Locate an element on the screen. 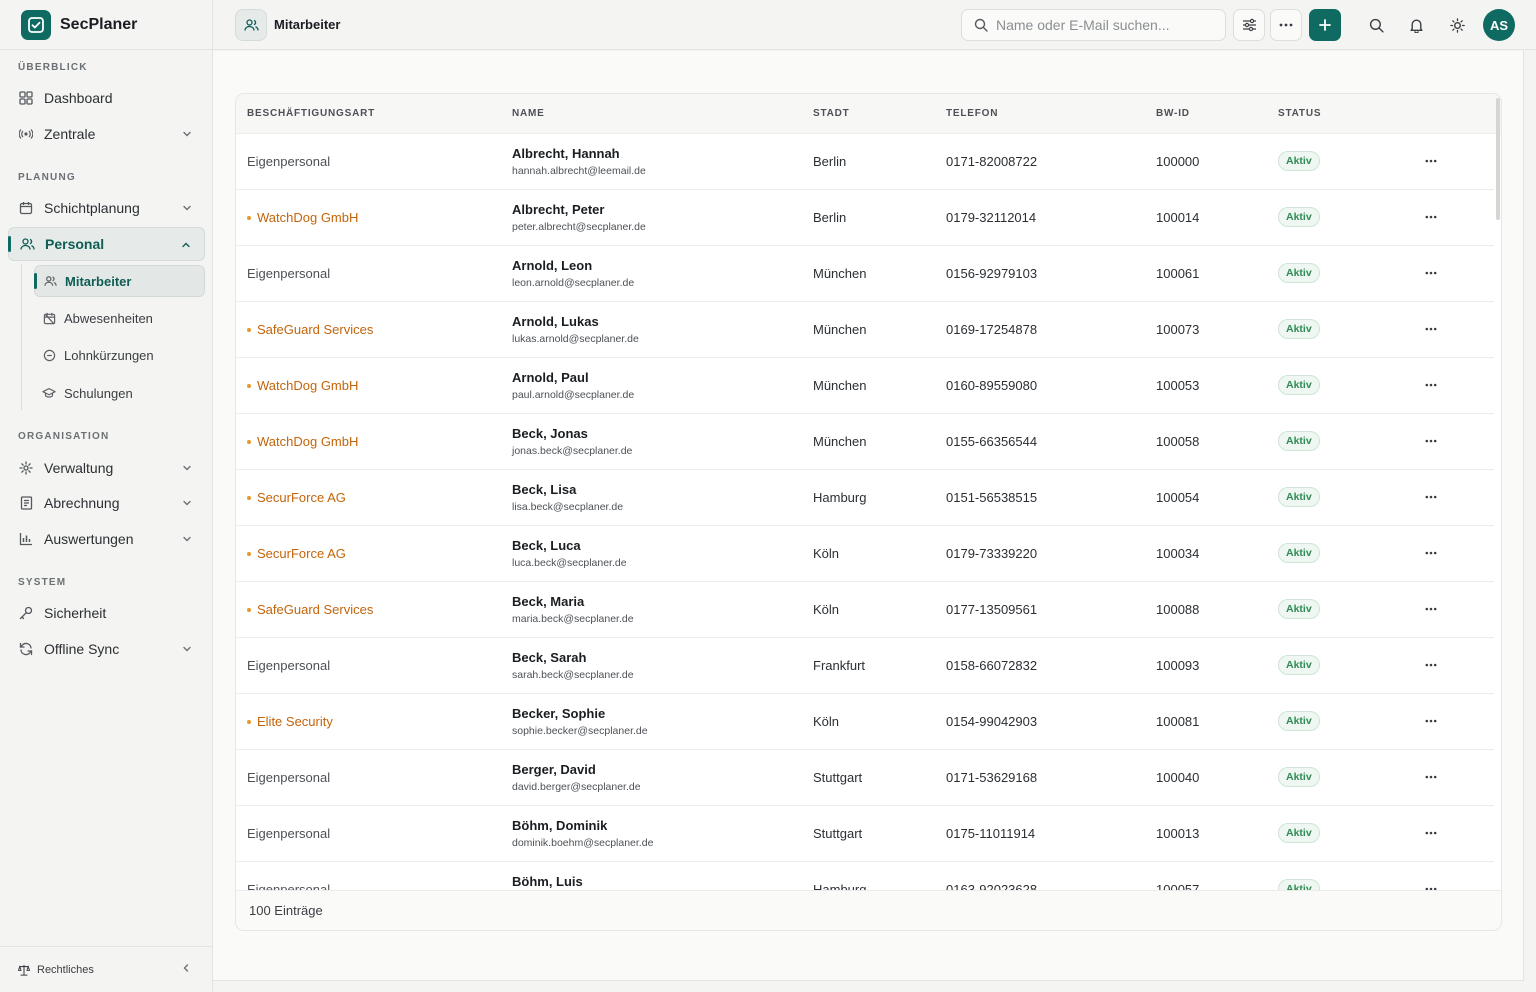 The height and width of the screenshot is (992, 1536). employee-name: Berger, David is located at coordinates (554, 769).